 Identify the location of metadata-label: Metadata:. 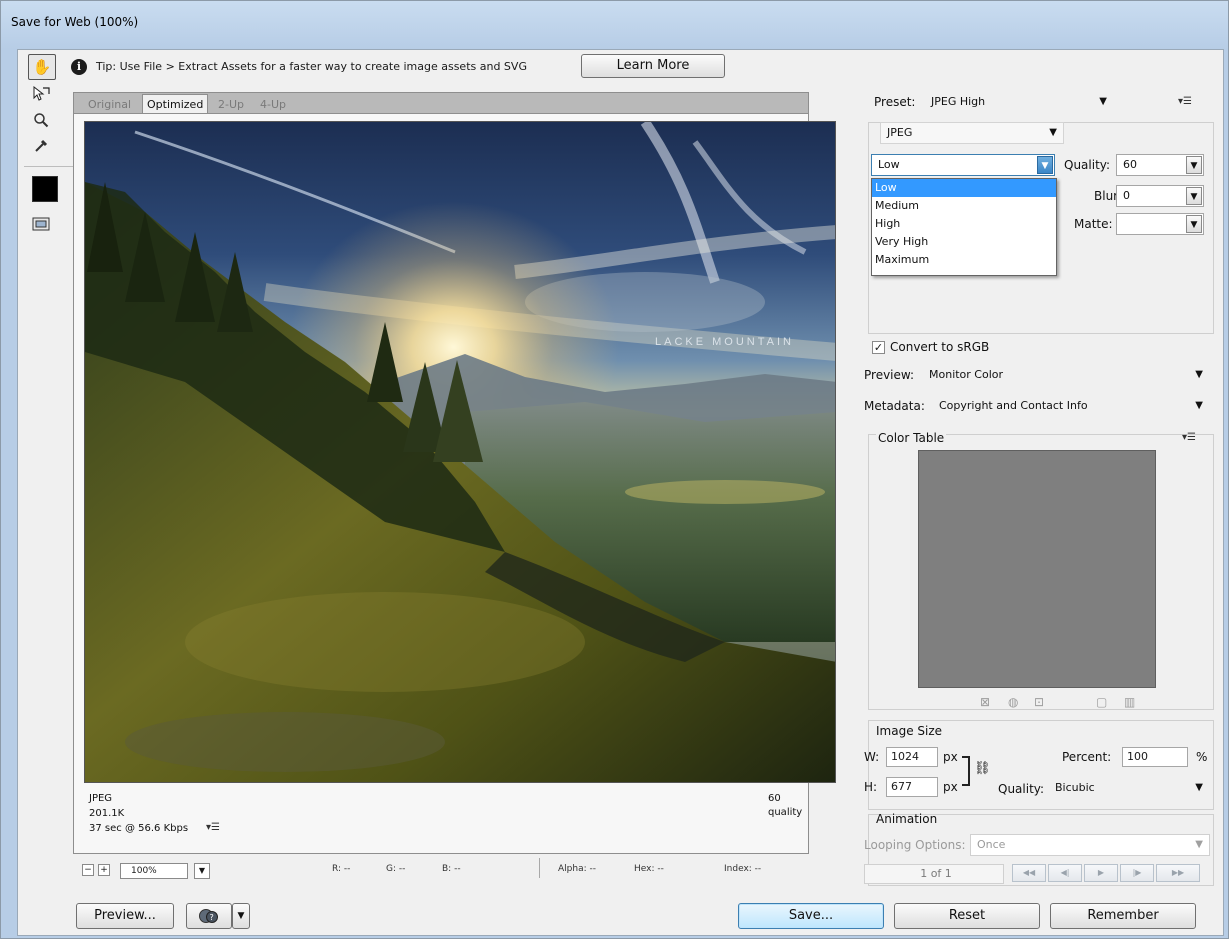
(894, 406).